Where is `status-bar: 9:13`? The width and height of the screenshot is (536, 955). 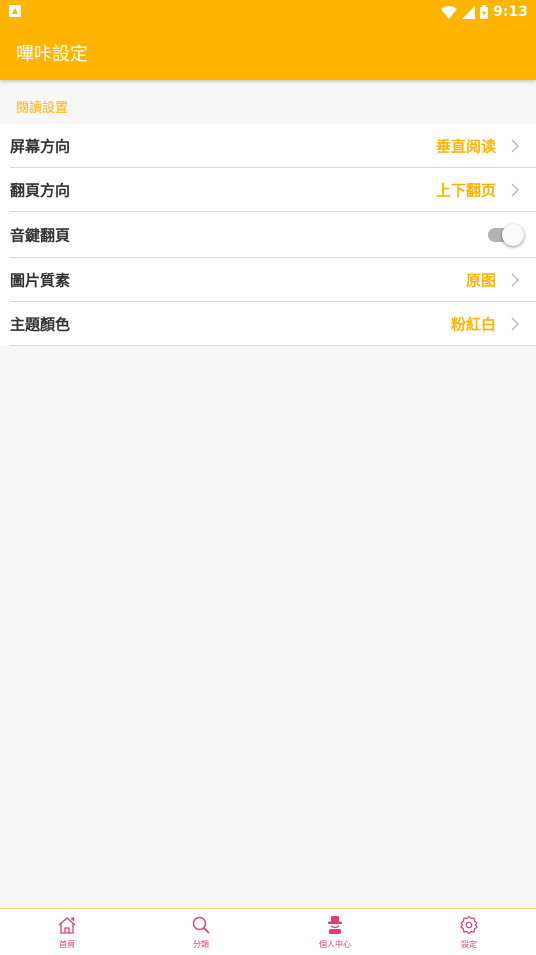 status-bar: 9:13 is located at coordinates (268, 12).